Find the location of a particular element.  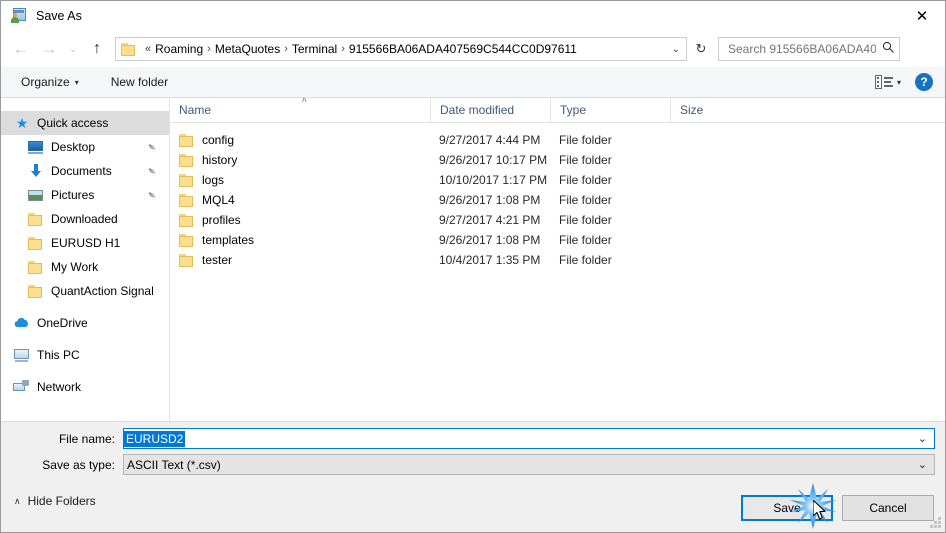

table-row: tester 10/4/2017 1:35 PM File folder is located at coordinates (557, 260).